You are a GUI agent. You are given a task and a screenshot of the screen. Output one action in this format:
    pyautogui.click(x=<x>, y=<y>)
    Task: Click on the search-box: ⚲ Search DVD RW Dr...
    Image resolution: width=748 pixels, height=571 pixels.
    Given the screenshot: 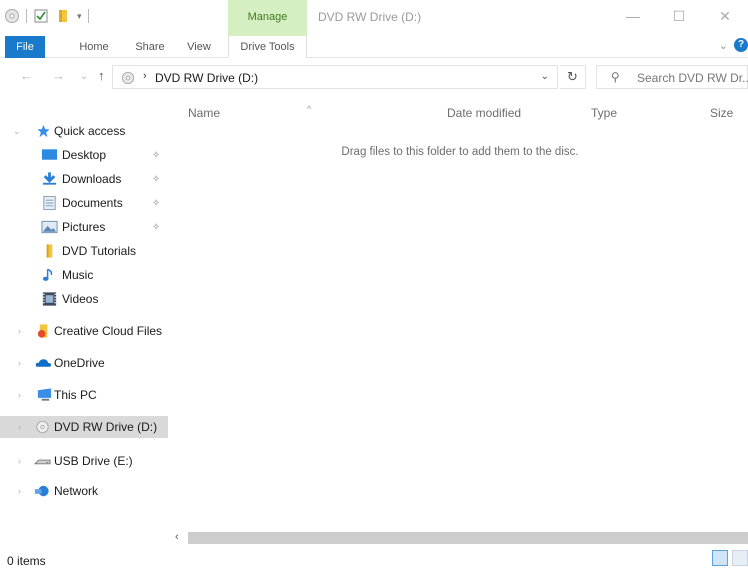 What is the action you would take?
    pyautogui.click(x=672, y=77)
    